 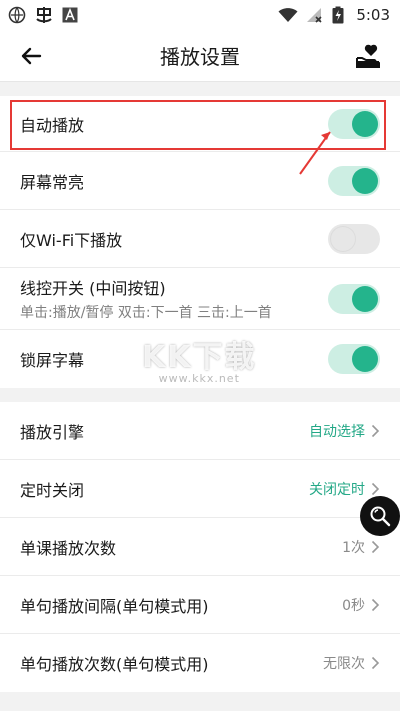 I want to click on setting-row-wifi-only: 仅Wi-Fi下播放, so click(x=200, y=239).